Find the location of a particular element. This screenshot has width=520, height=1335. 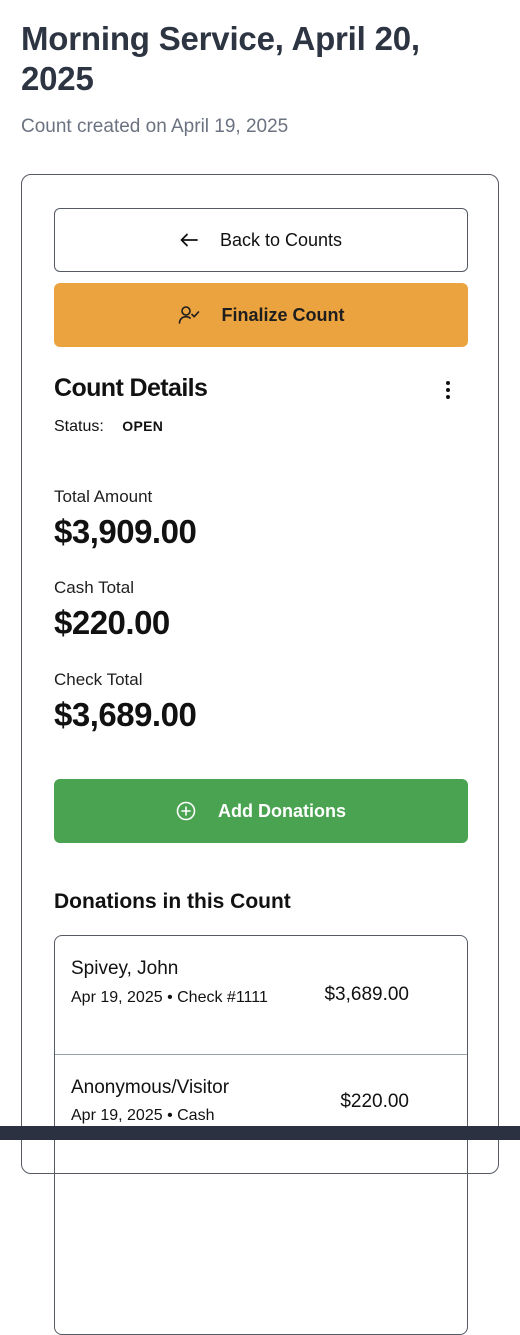

arrow-left-icon is located at coordinates (189, 240).